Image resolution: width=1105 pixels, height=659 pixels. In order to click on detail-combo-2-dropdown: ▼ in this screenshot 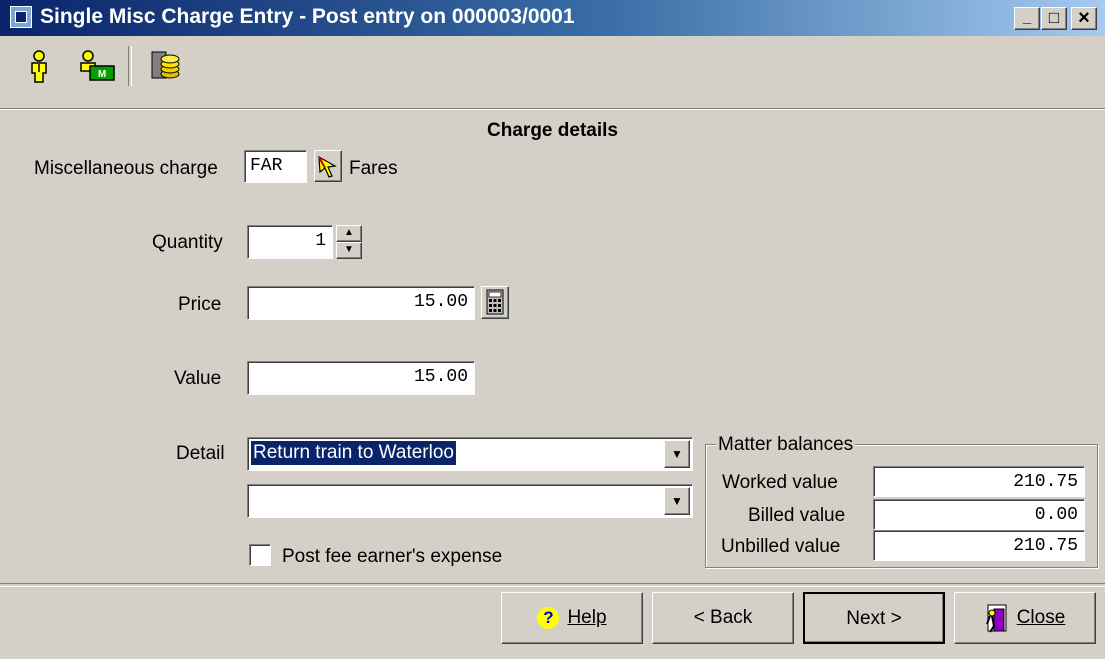, I will do `click(677, 501)`.